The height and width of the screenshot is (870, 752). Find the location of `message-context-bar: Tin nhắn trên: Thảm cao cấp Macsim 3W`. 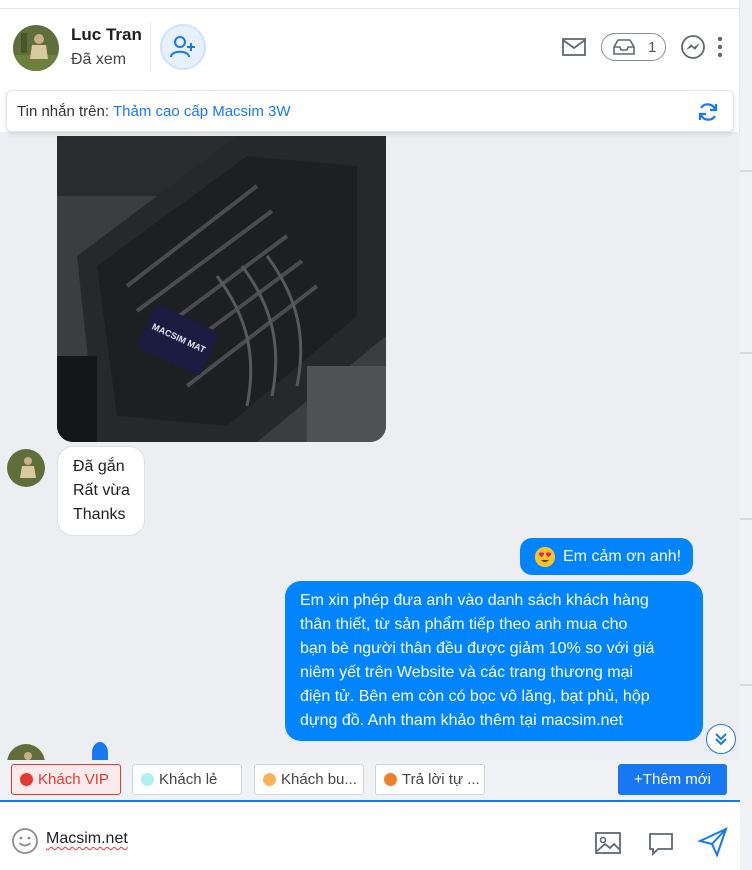

message-context-bar: Tin nhắn trên: Thảm cao cấp Macsim 3W is located at coordinates (370, 111).